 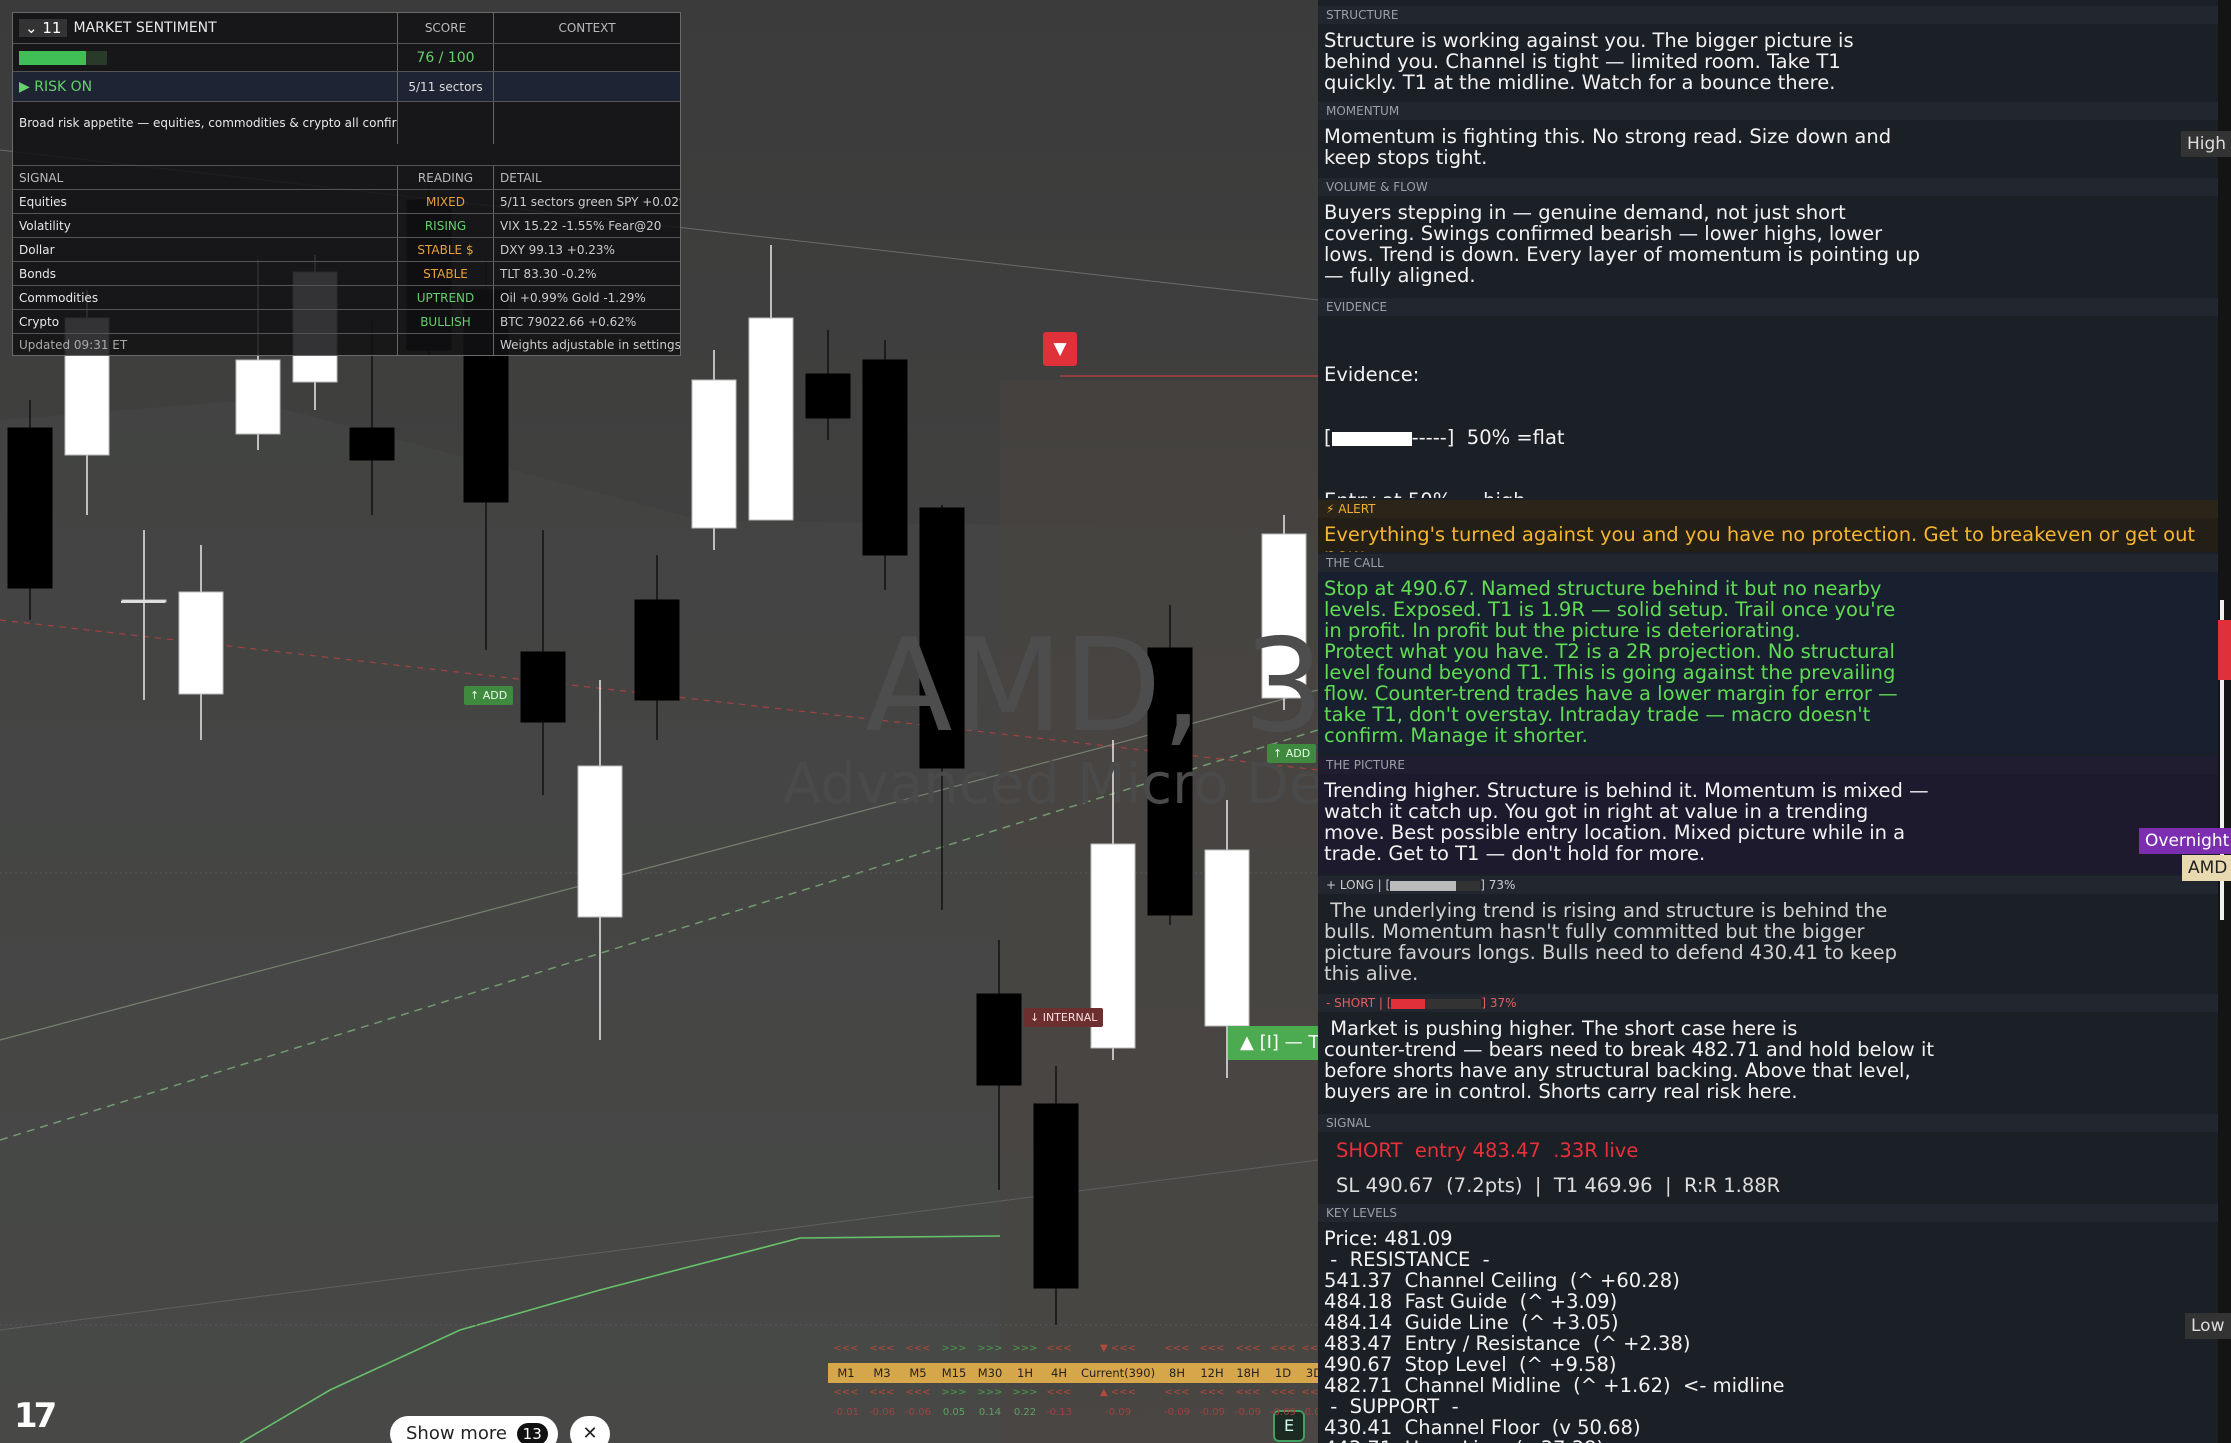 What do you see at coordinates (1283, 1373) in the screenshot?
I see `timeframe-1d: 1D` at bounding box center [1283, 1373].